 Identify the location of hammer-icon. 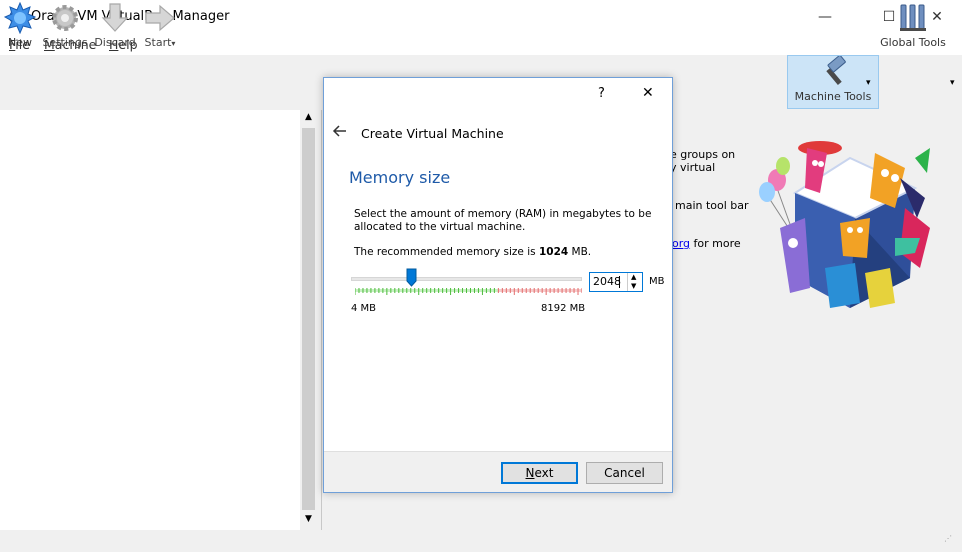
(836, 70).